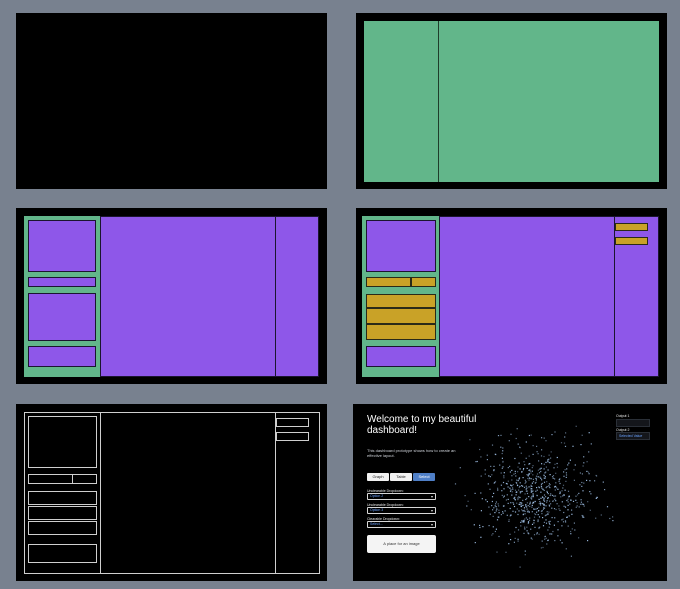 The image size is (680, 589). What do you see at coordinates (401, 477) in the screenshot?
I see `tab-table: Table` at bounding box center [401, 477].